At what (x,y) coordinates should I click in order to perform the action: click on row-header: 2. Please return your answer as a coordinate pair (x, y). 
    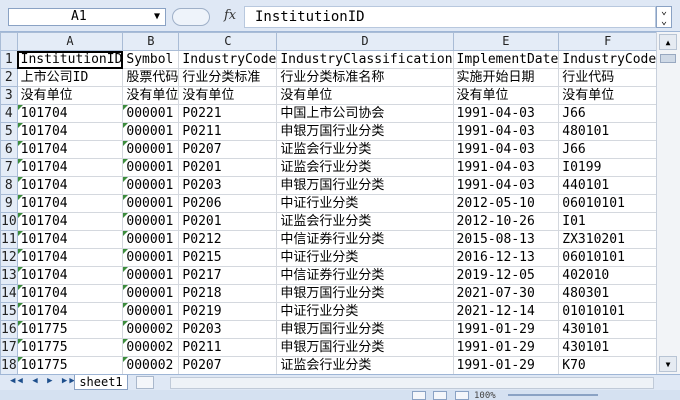
    Looking at the image, I should click on (9, 77).